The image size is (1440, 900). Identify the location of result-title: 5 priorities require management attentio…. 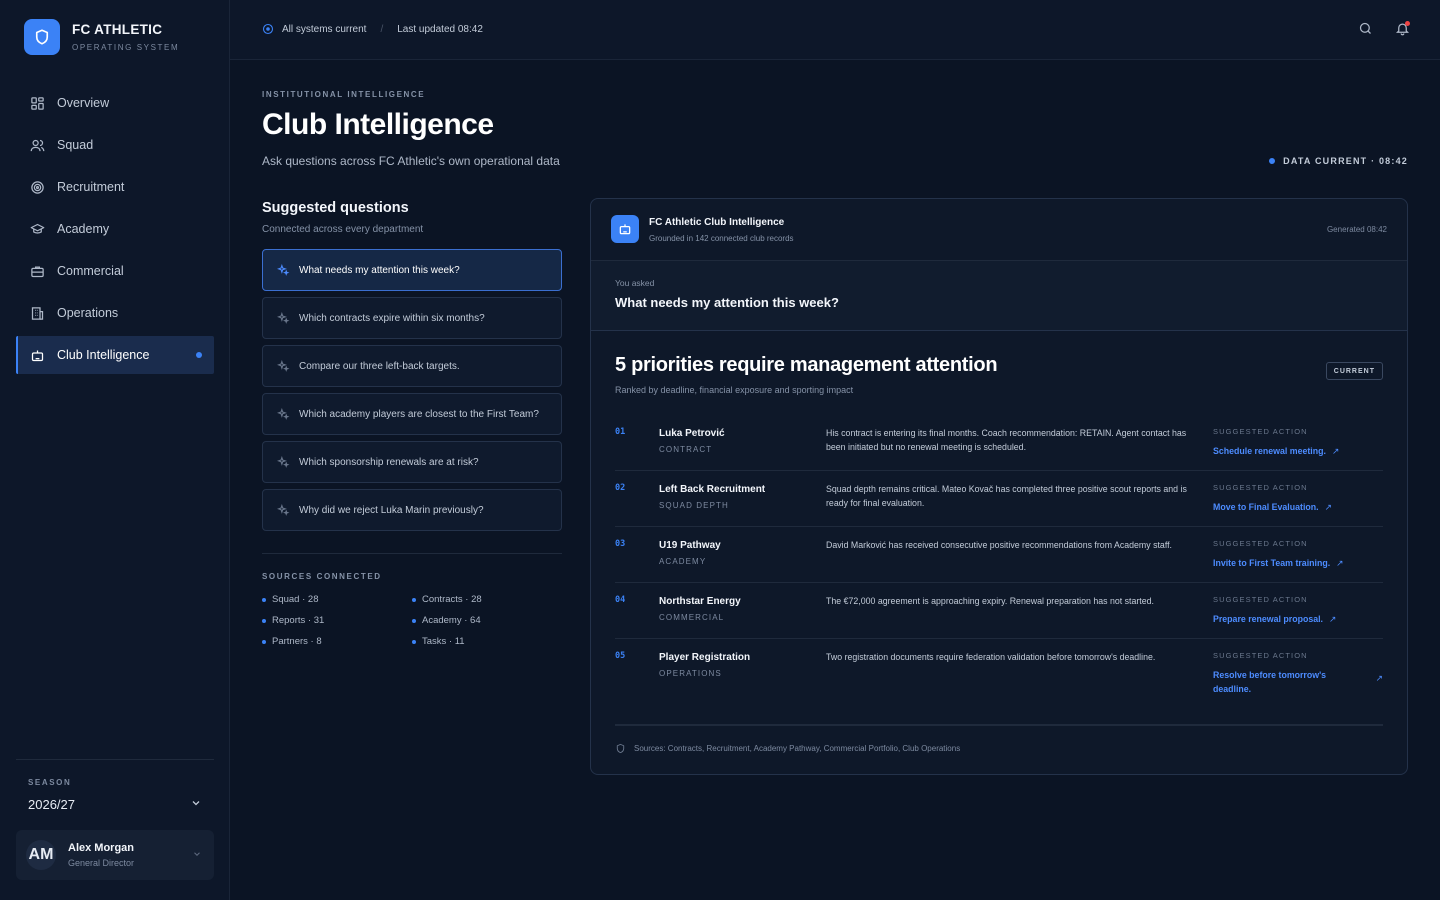
(806, 365).